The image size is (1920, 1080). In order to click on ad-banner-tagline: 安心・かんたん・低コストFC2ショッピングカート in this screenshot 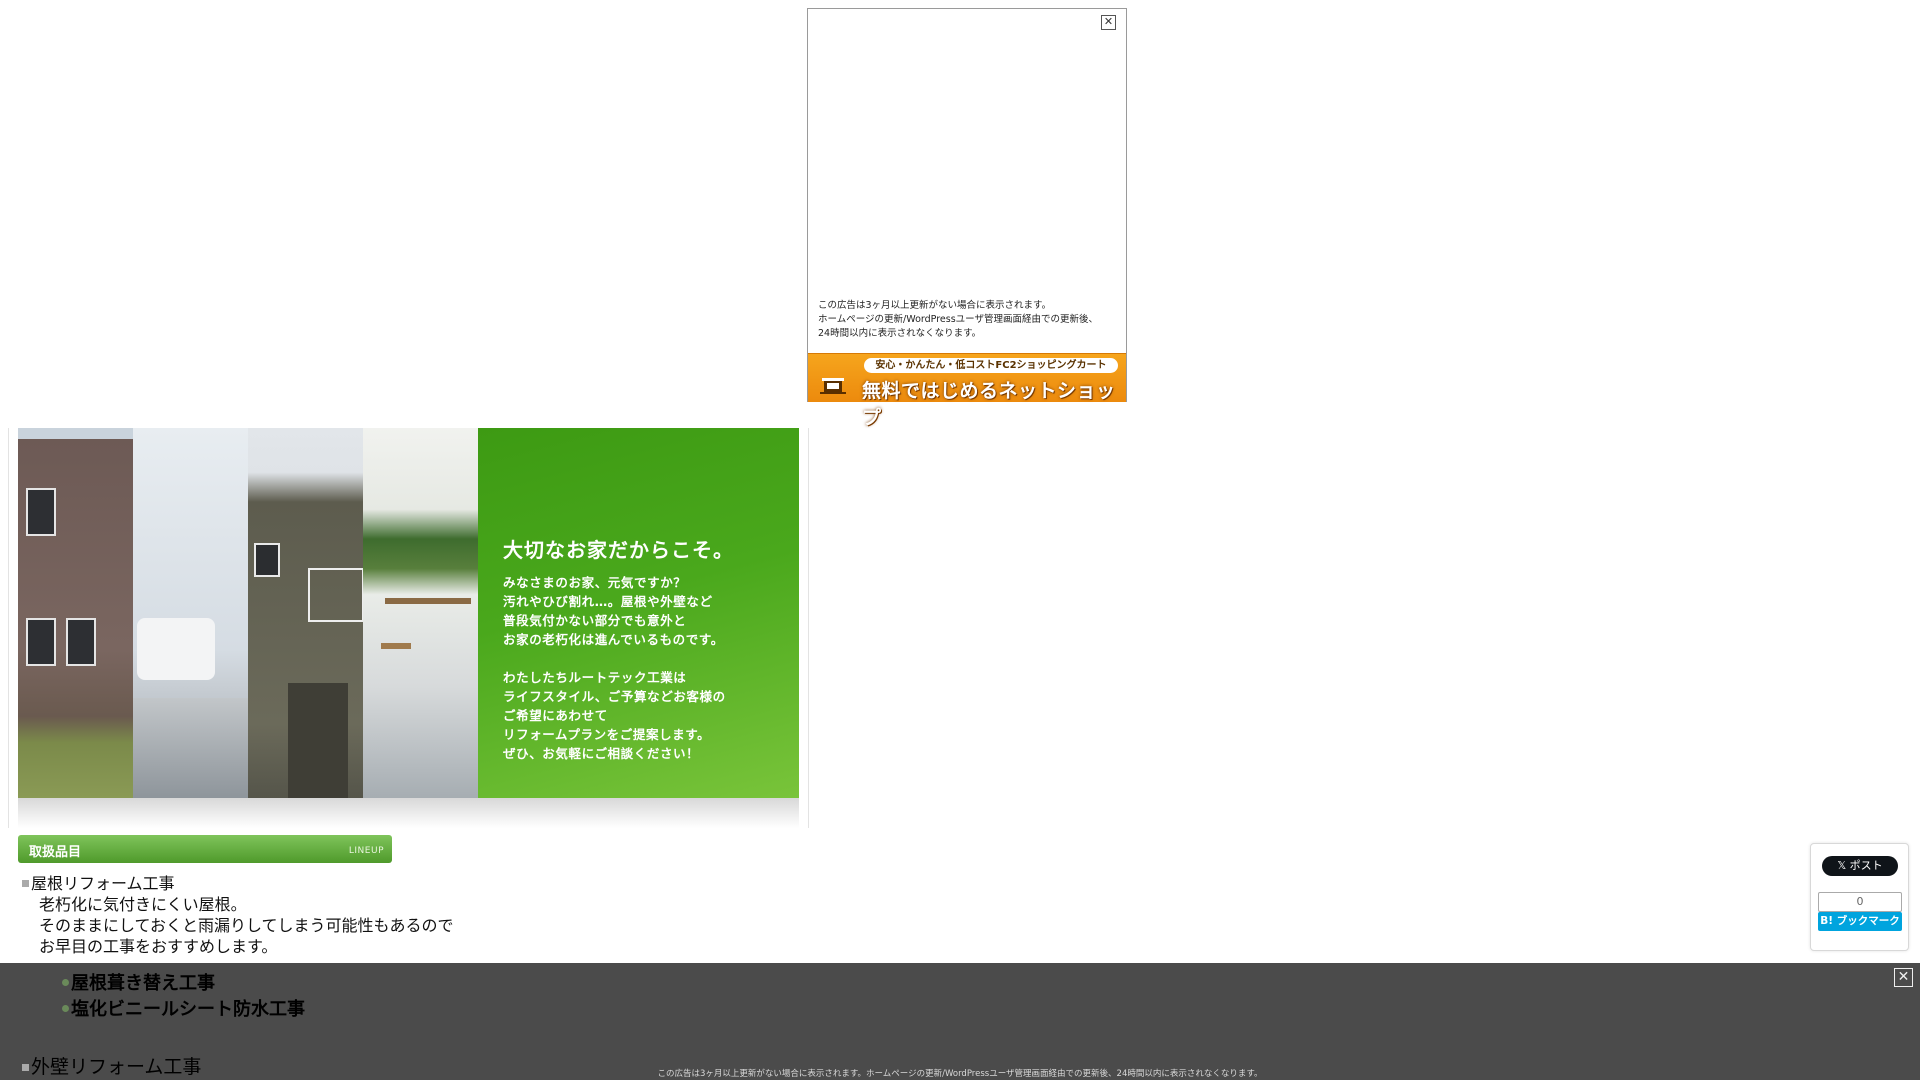, I will do `click(991, 365)`.